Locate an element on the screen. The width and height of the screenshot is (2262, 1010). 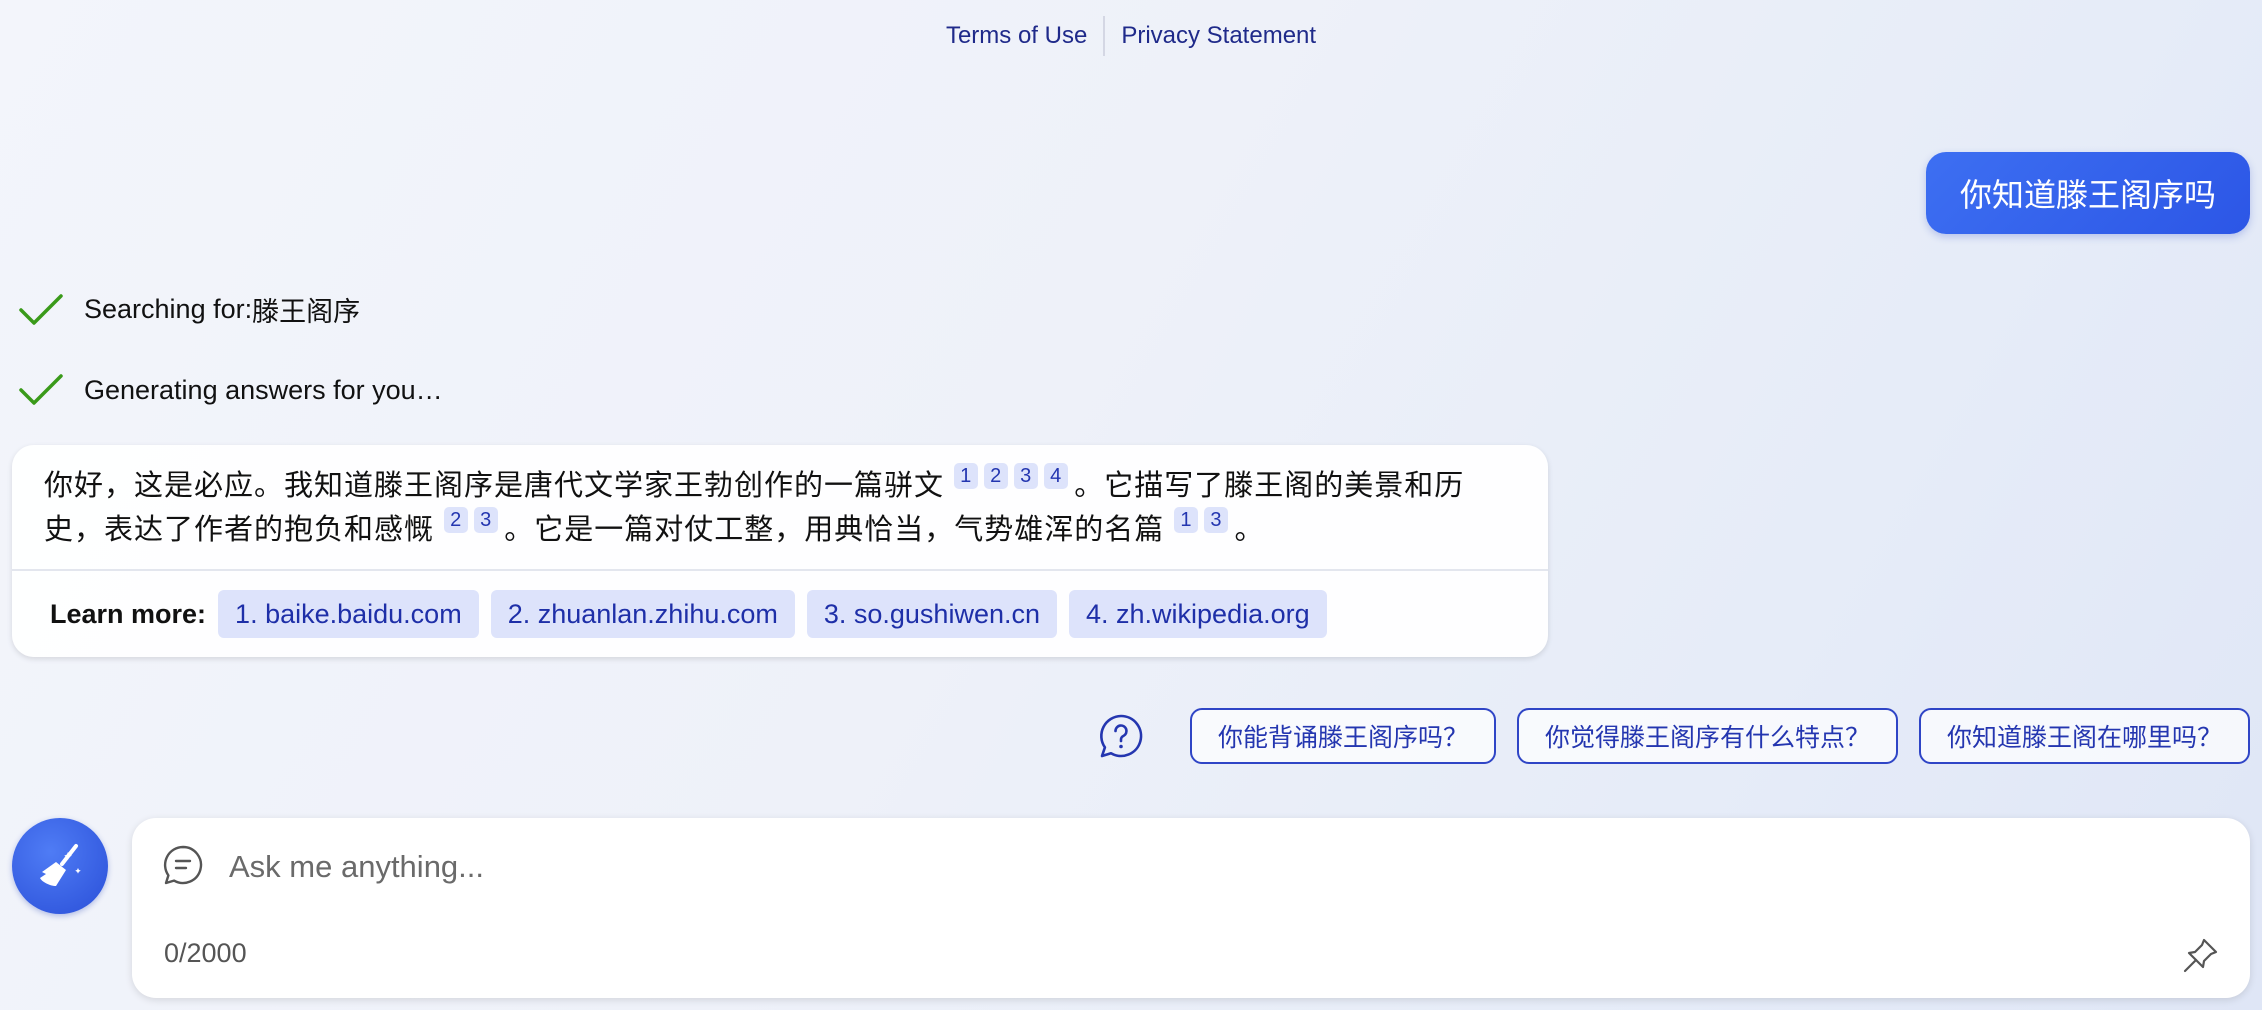
ask-input is located at coordinates (1179, 867).